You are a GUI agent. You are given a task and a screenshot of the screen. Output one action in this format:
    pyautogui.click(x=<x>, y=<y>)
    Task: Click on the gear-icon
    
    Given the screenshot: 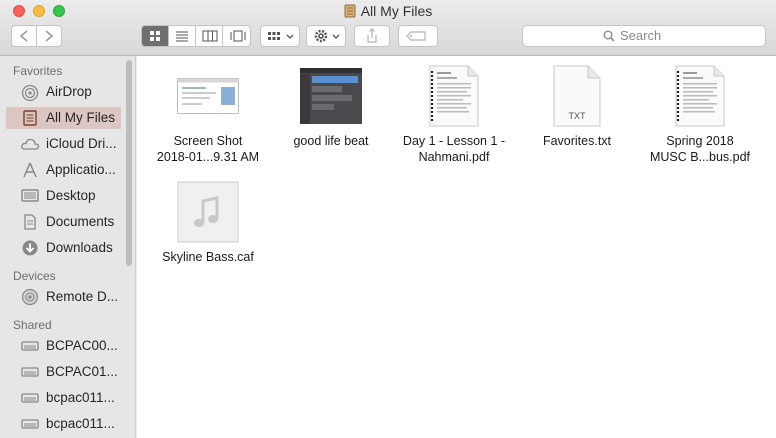 What is the action you would take?
    pyautogui.click(x=327, y=36)
    